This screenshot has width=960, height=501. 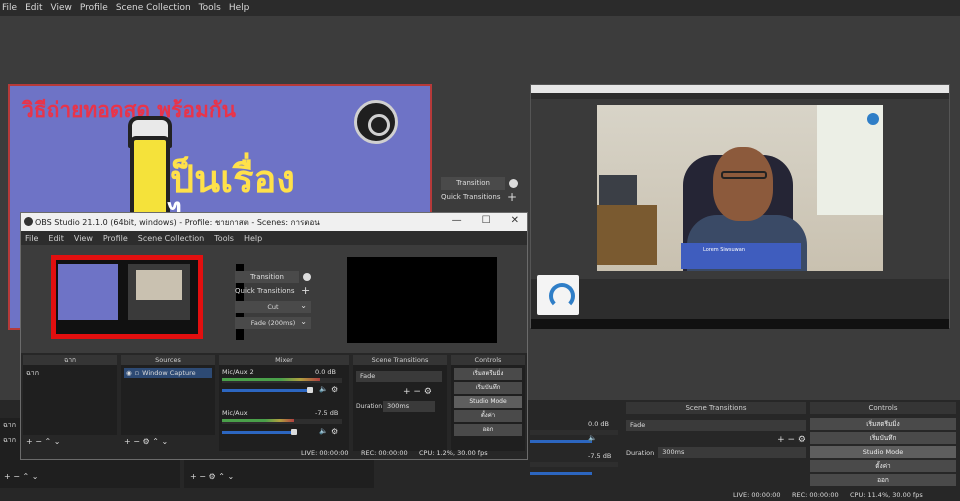 What do you see at coordinates (740, 89) in the screenshot?
I see `embed-browser-bar` at bounding box center [740, 89].